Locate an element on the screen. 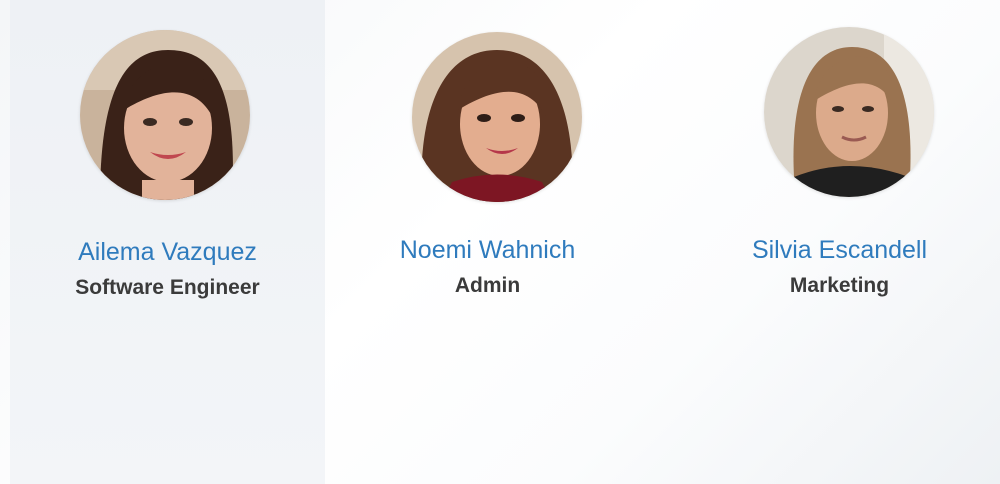 The height and width of the screenshot is (484, 1000). member-name: Noemi Wahnich is located at coordinates (487, 250).